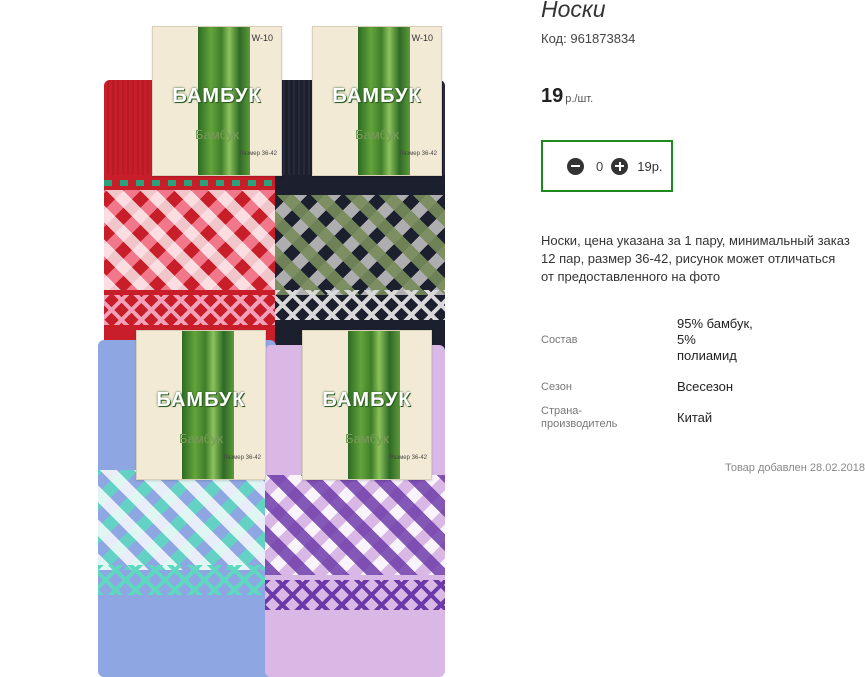 Image resolution: width=865 pixels, height=677 pixels. Describe the element at coordinates (715, 339) in the screenshot. I see `property-value: 95% бамбук, 5% полиамид` at that location.